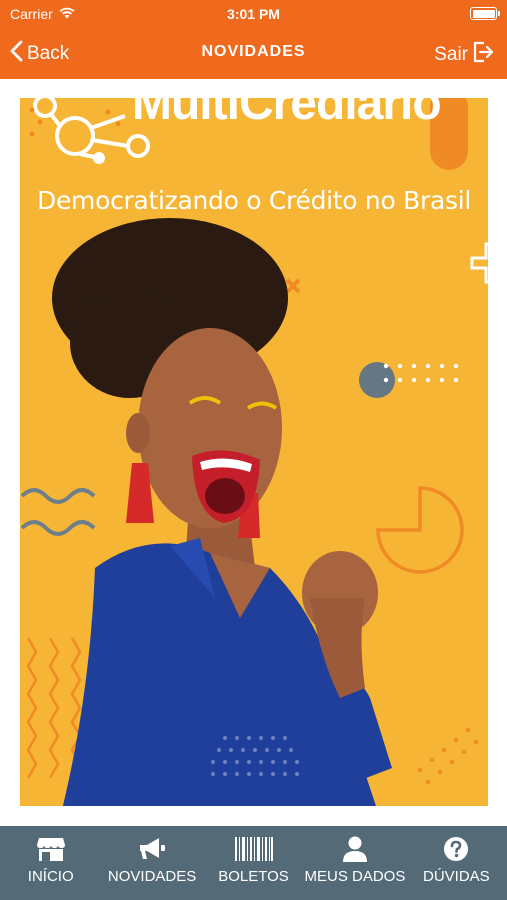 This screenshot has height=900, width=507. I want to click on barcode-icon, so click(253, 849).